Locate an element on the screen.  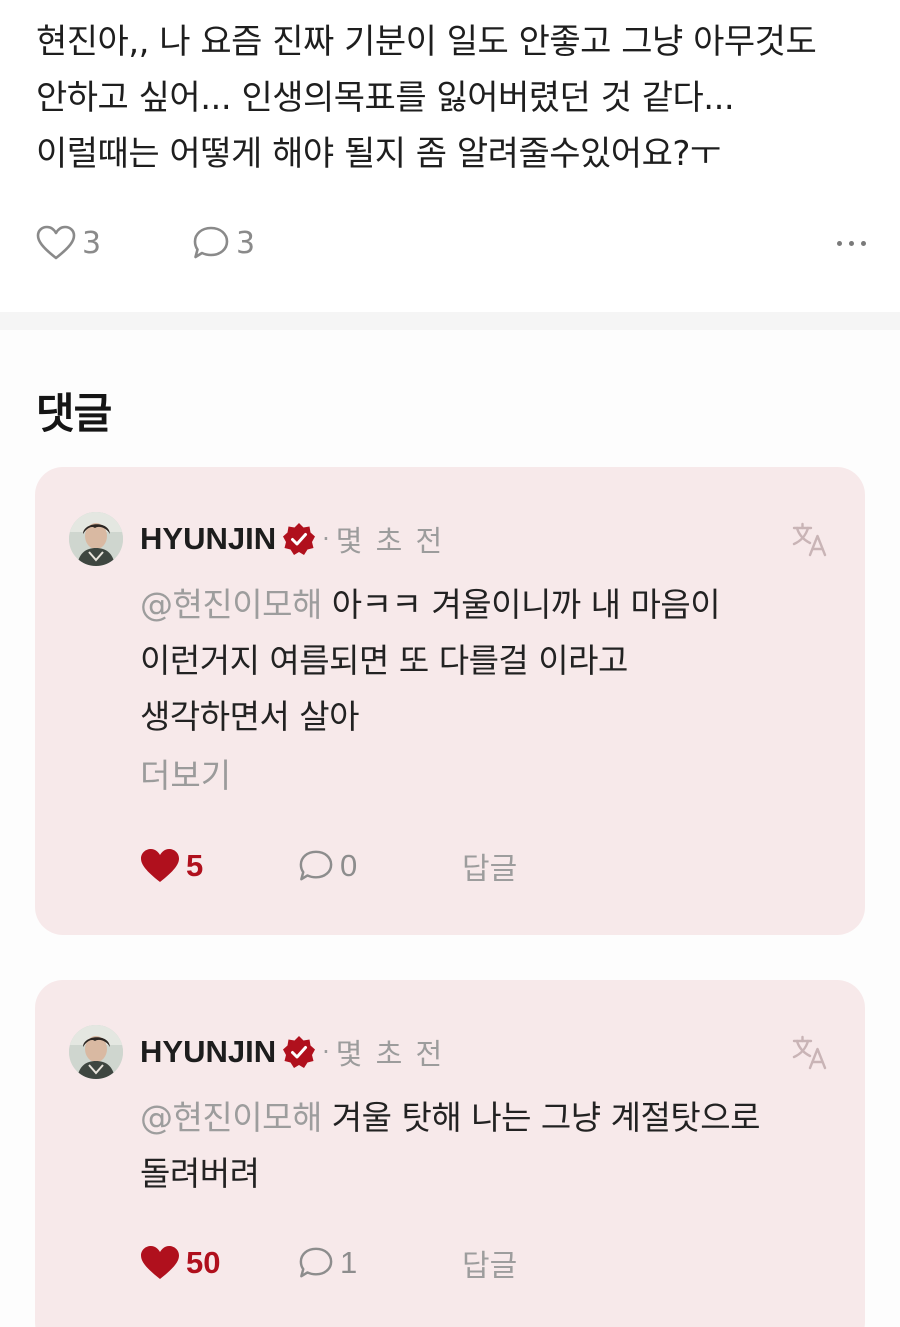
comment-like-button: 50 is located at coordinates (180, 1263).